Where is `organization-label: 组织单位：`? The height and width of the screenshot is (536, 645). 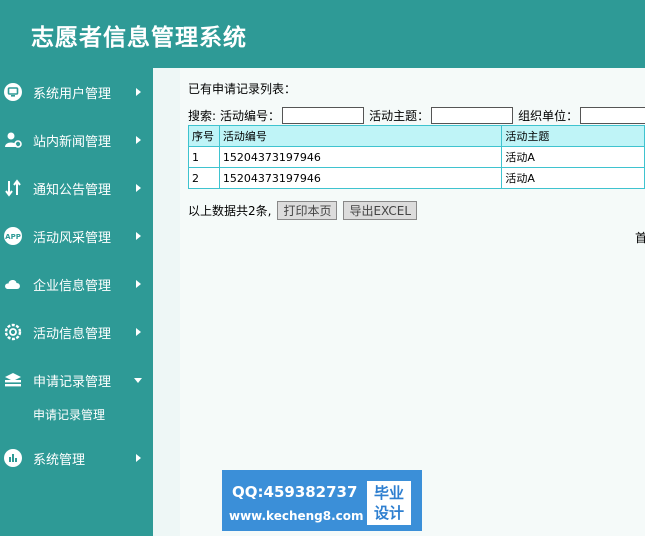
organization-label: 组织单位： is located at coordinates (548, 116).